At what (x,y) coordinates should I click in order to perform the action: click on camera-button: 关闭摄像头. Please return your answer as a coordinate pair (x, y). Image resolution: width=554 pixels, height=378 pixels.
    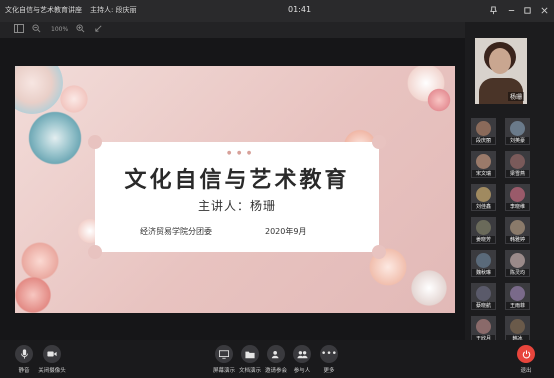
    Looking at the image, I should click on (52, 359).